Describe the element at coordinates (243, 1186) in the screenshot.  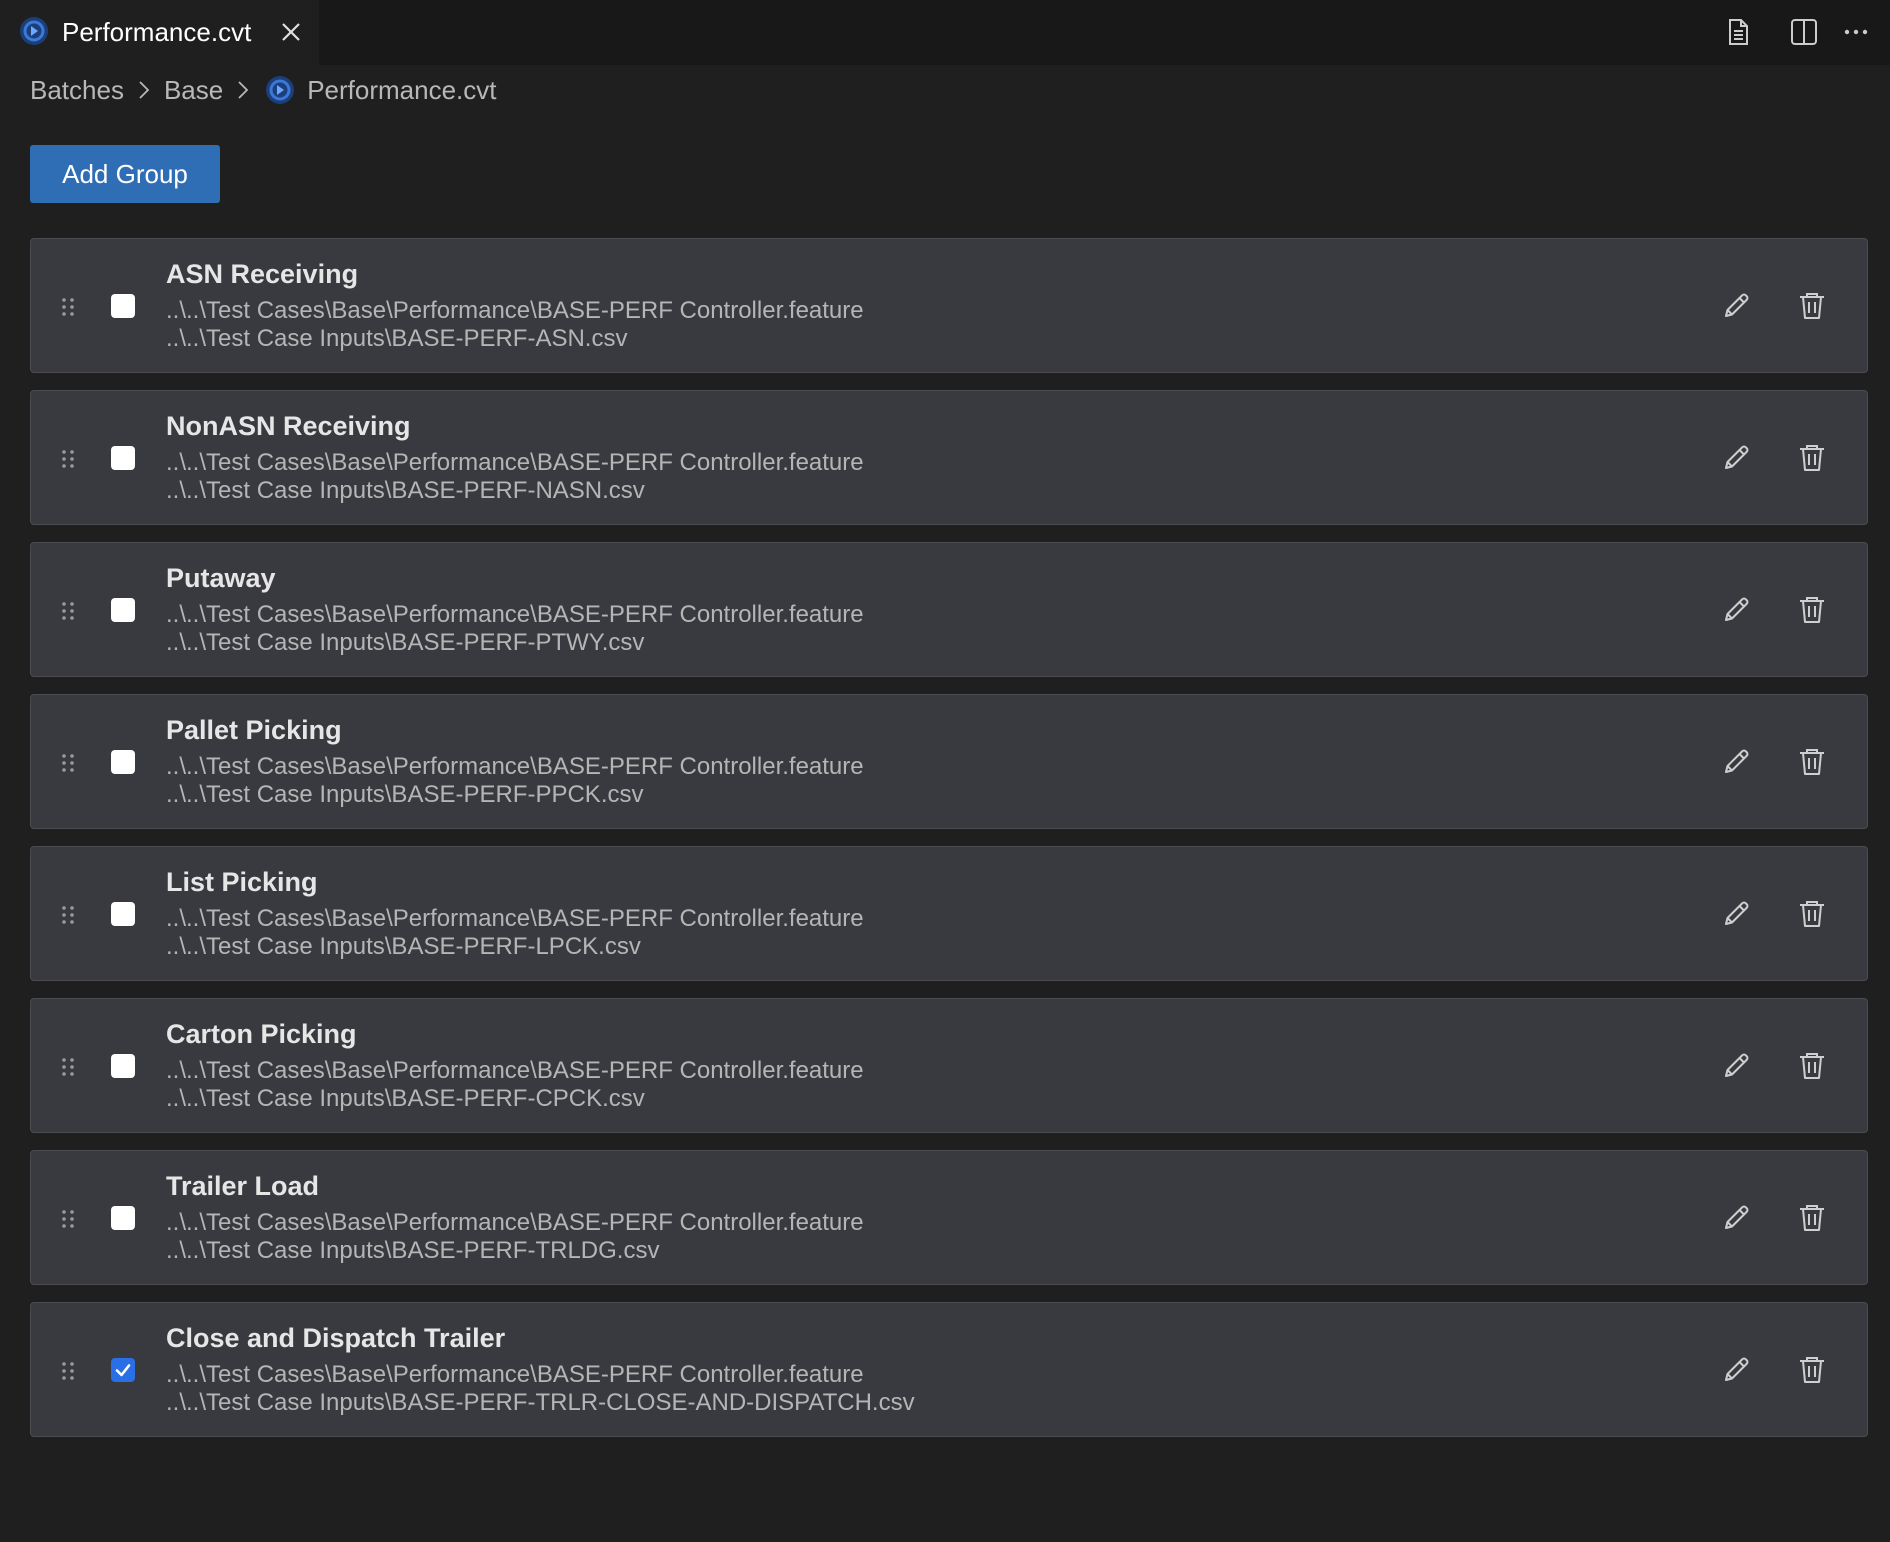
I see `group-title: Trailer Load` at that location.